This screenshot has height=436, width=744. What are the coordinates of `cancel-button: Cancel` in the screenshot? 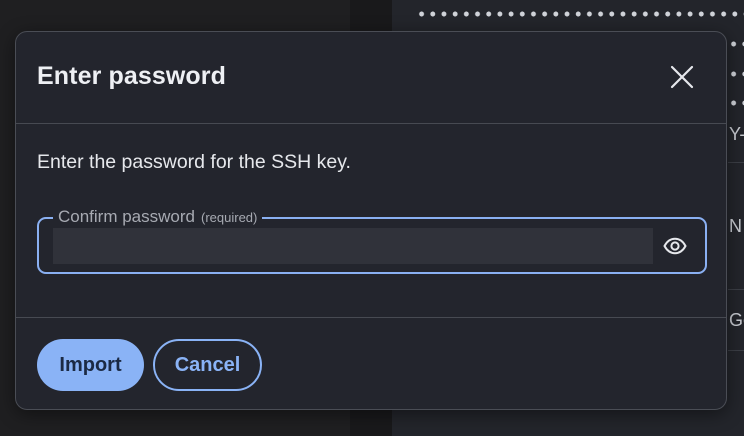 It's located at (207, 365).